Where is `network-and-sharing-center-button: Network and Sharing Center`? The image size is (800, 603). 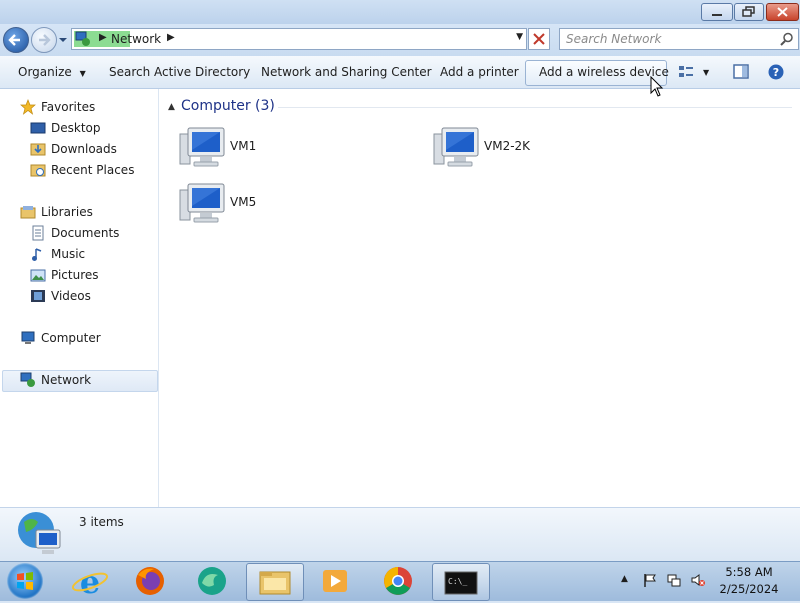 network-and-sharing-center-button: Network and Sharing Center is located at coordinates (346, 72).